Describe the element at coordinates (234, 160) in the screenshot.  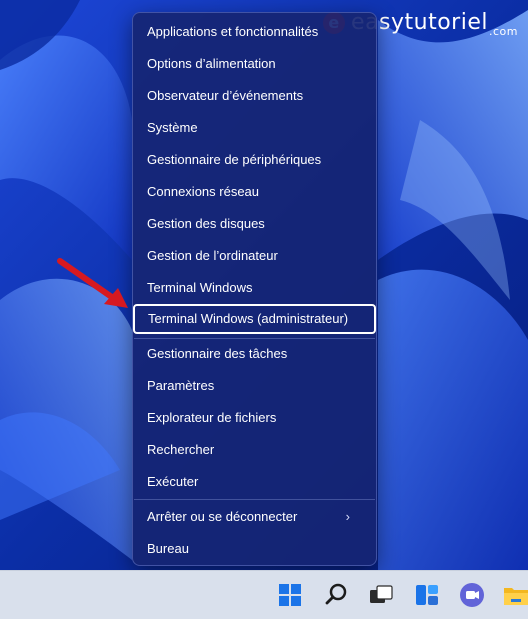
I see `menu-item-device-manager: Gestionnaire de périphériques` at that location.